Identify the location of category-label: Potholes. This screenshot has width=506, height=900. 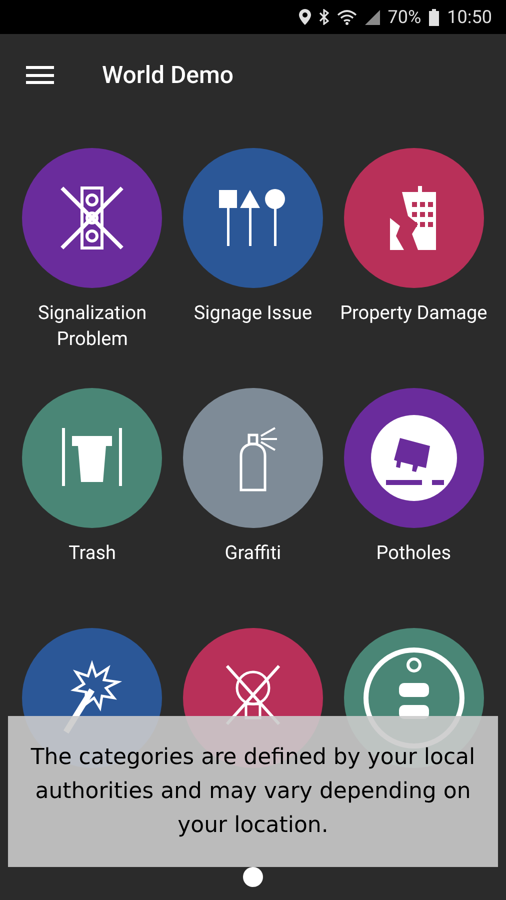
(413, 553).